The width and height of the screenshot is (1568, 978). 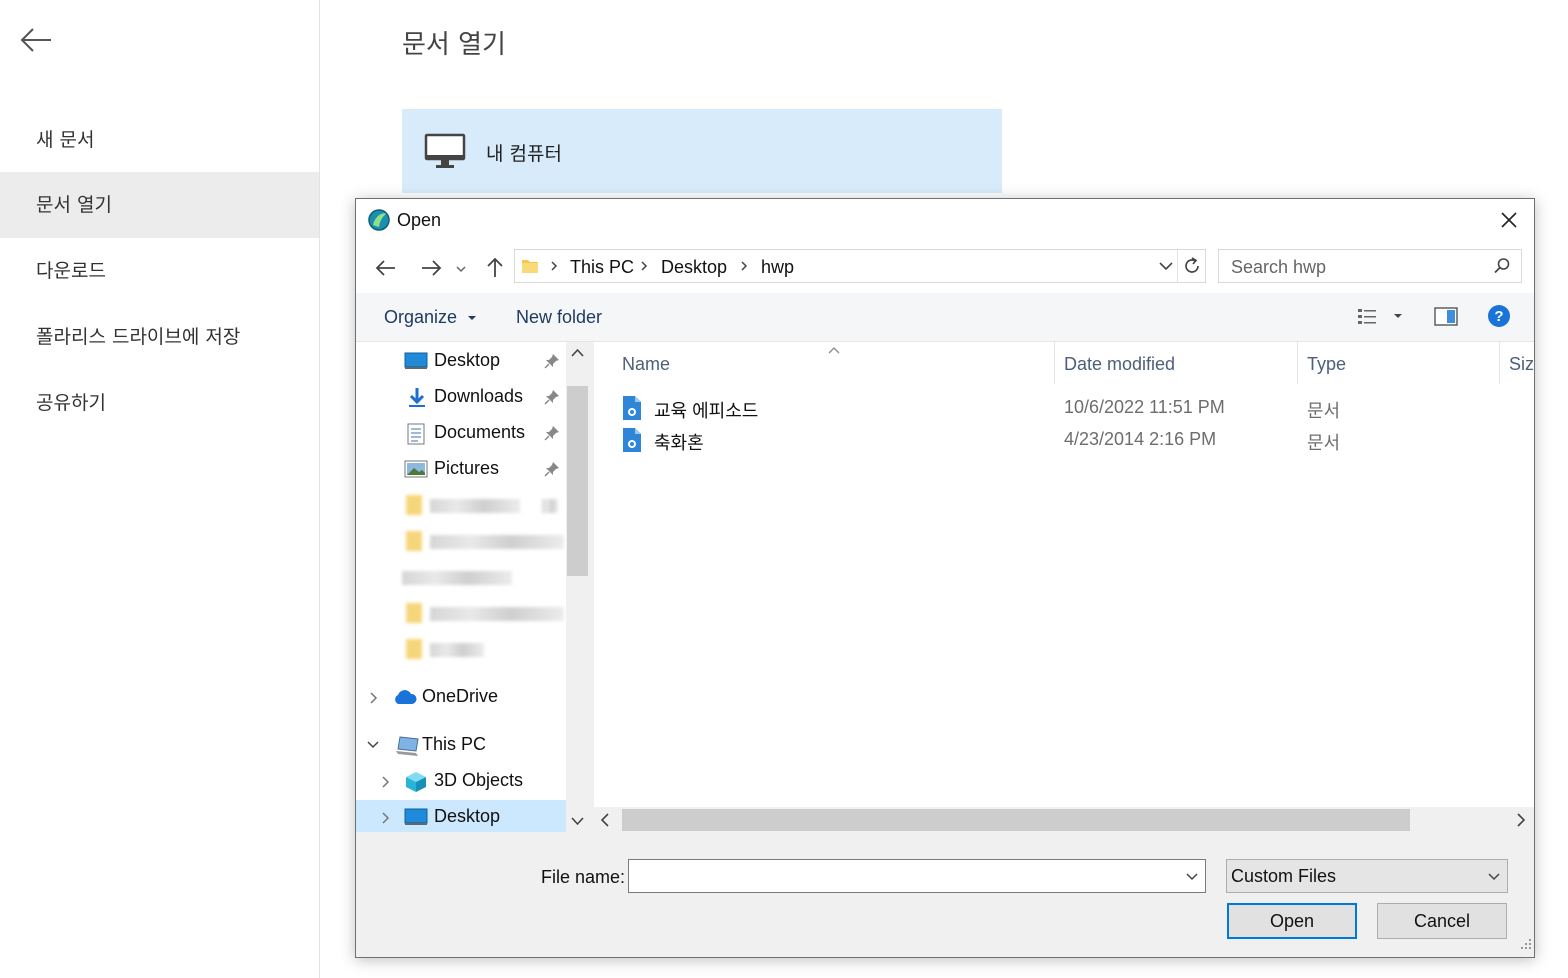 I want to click on column-label: Size, so click(x=1521, y=364).